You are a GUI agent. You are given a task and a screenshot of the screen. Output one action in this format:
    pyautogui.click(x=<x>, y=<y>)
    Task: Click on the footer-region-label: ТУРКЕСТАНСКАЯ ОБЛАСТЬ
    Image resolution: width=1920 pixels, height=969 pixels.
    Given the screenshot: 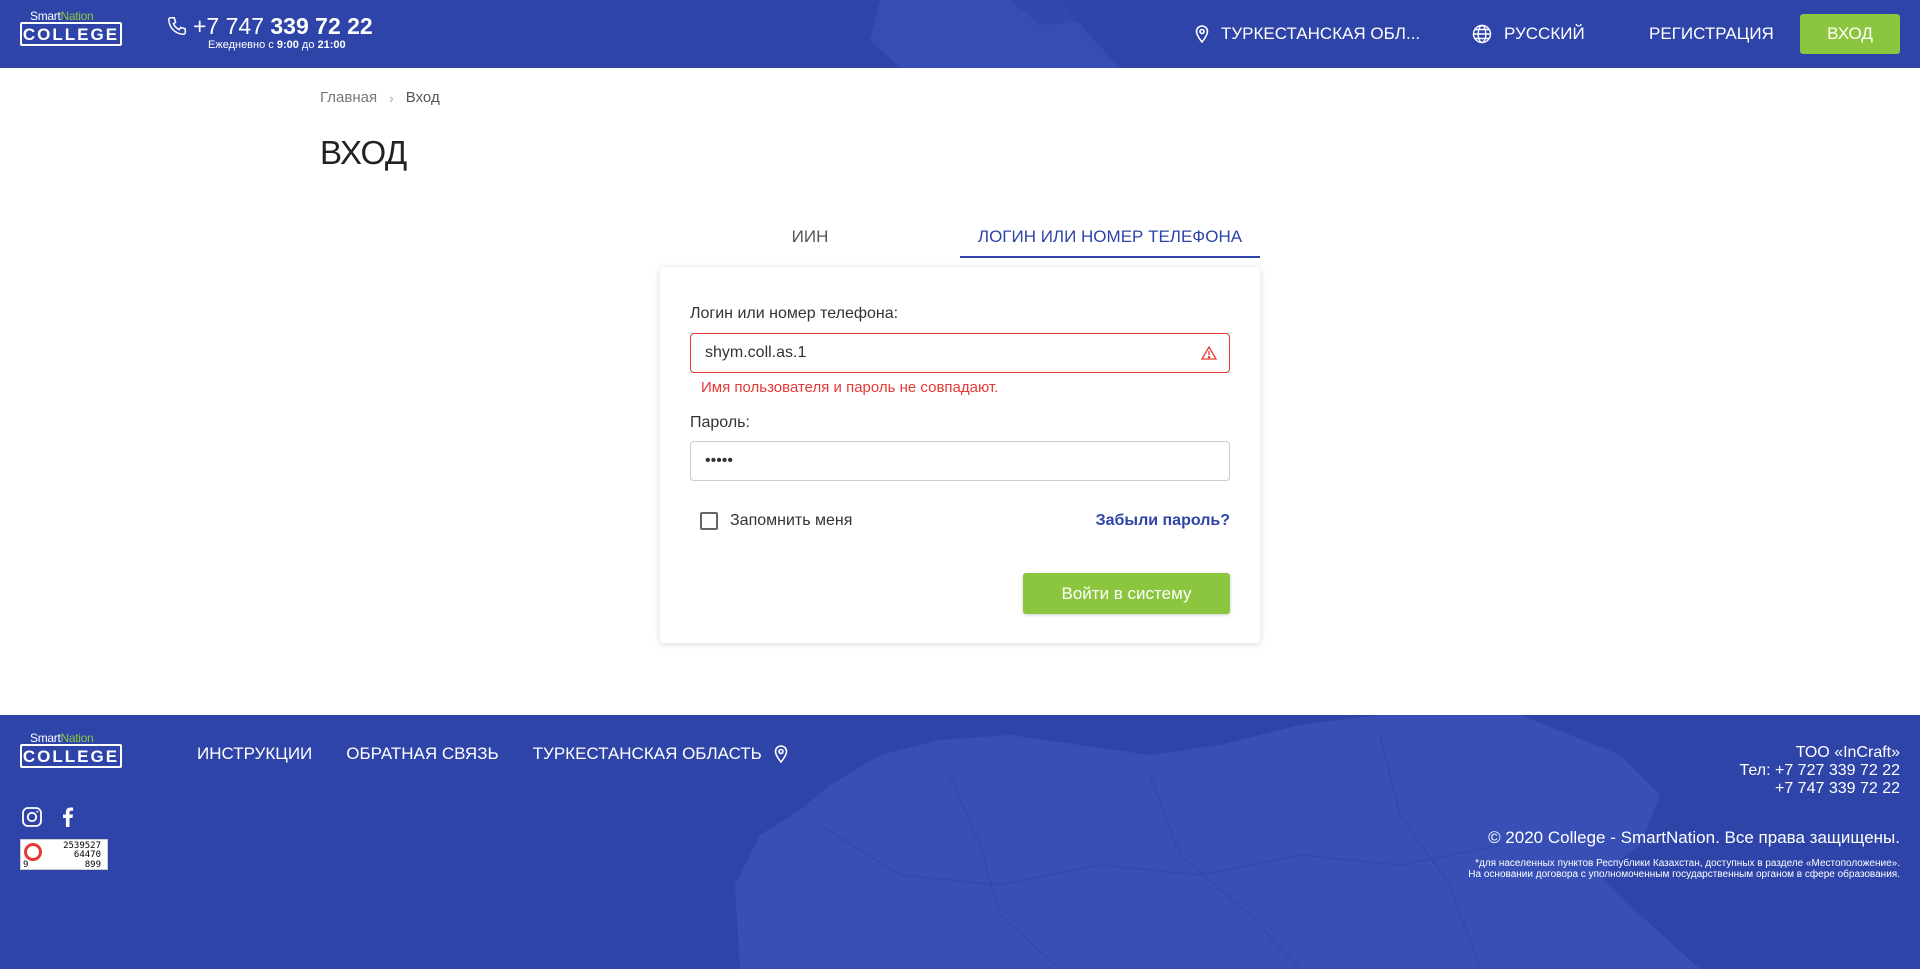 What is the action you would take?
    pyautogui.click(x=647, y=753)
    